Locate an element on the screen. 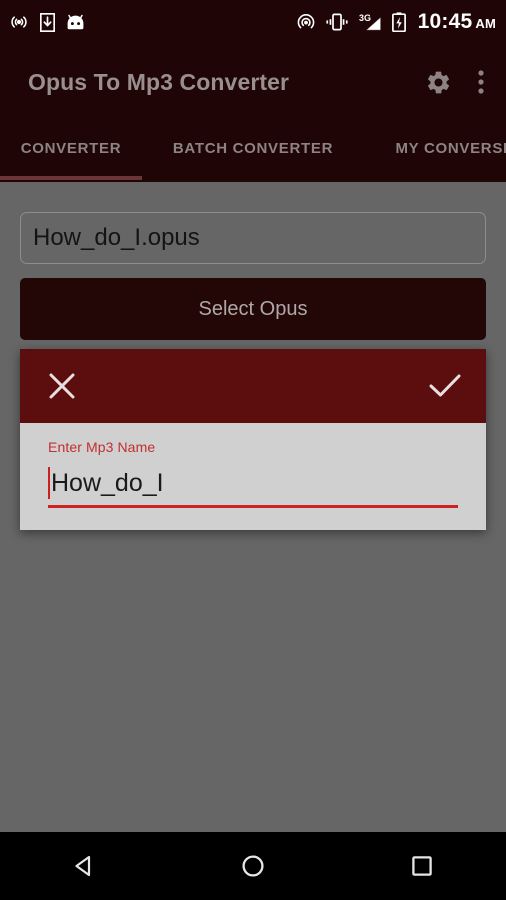 Image resolution: width=506 pixels, height=900 pixels. app-bar: Opus To Mp3 Converter is located at coordinates (253, 82).